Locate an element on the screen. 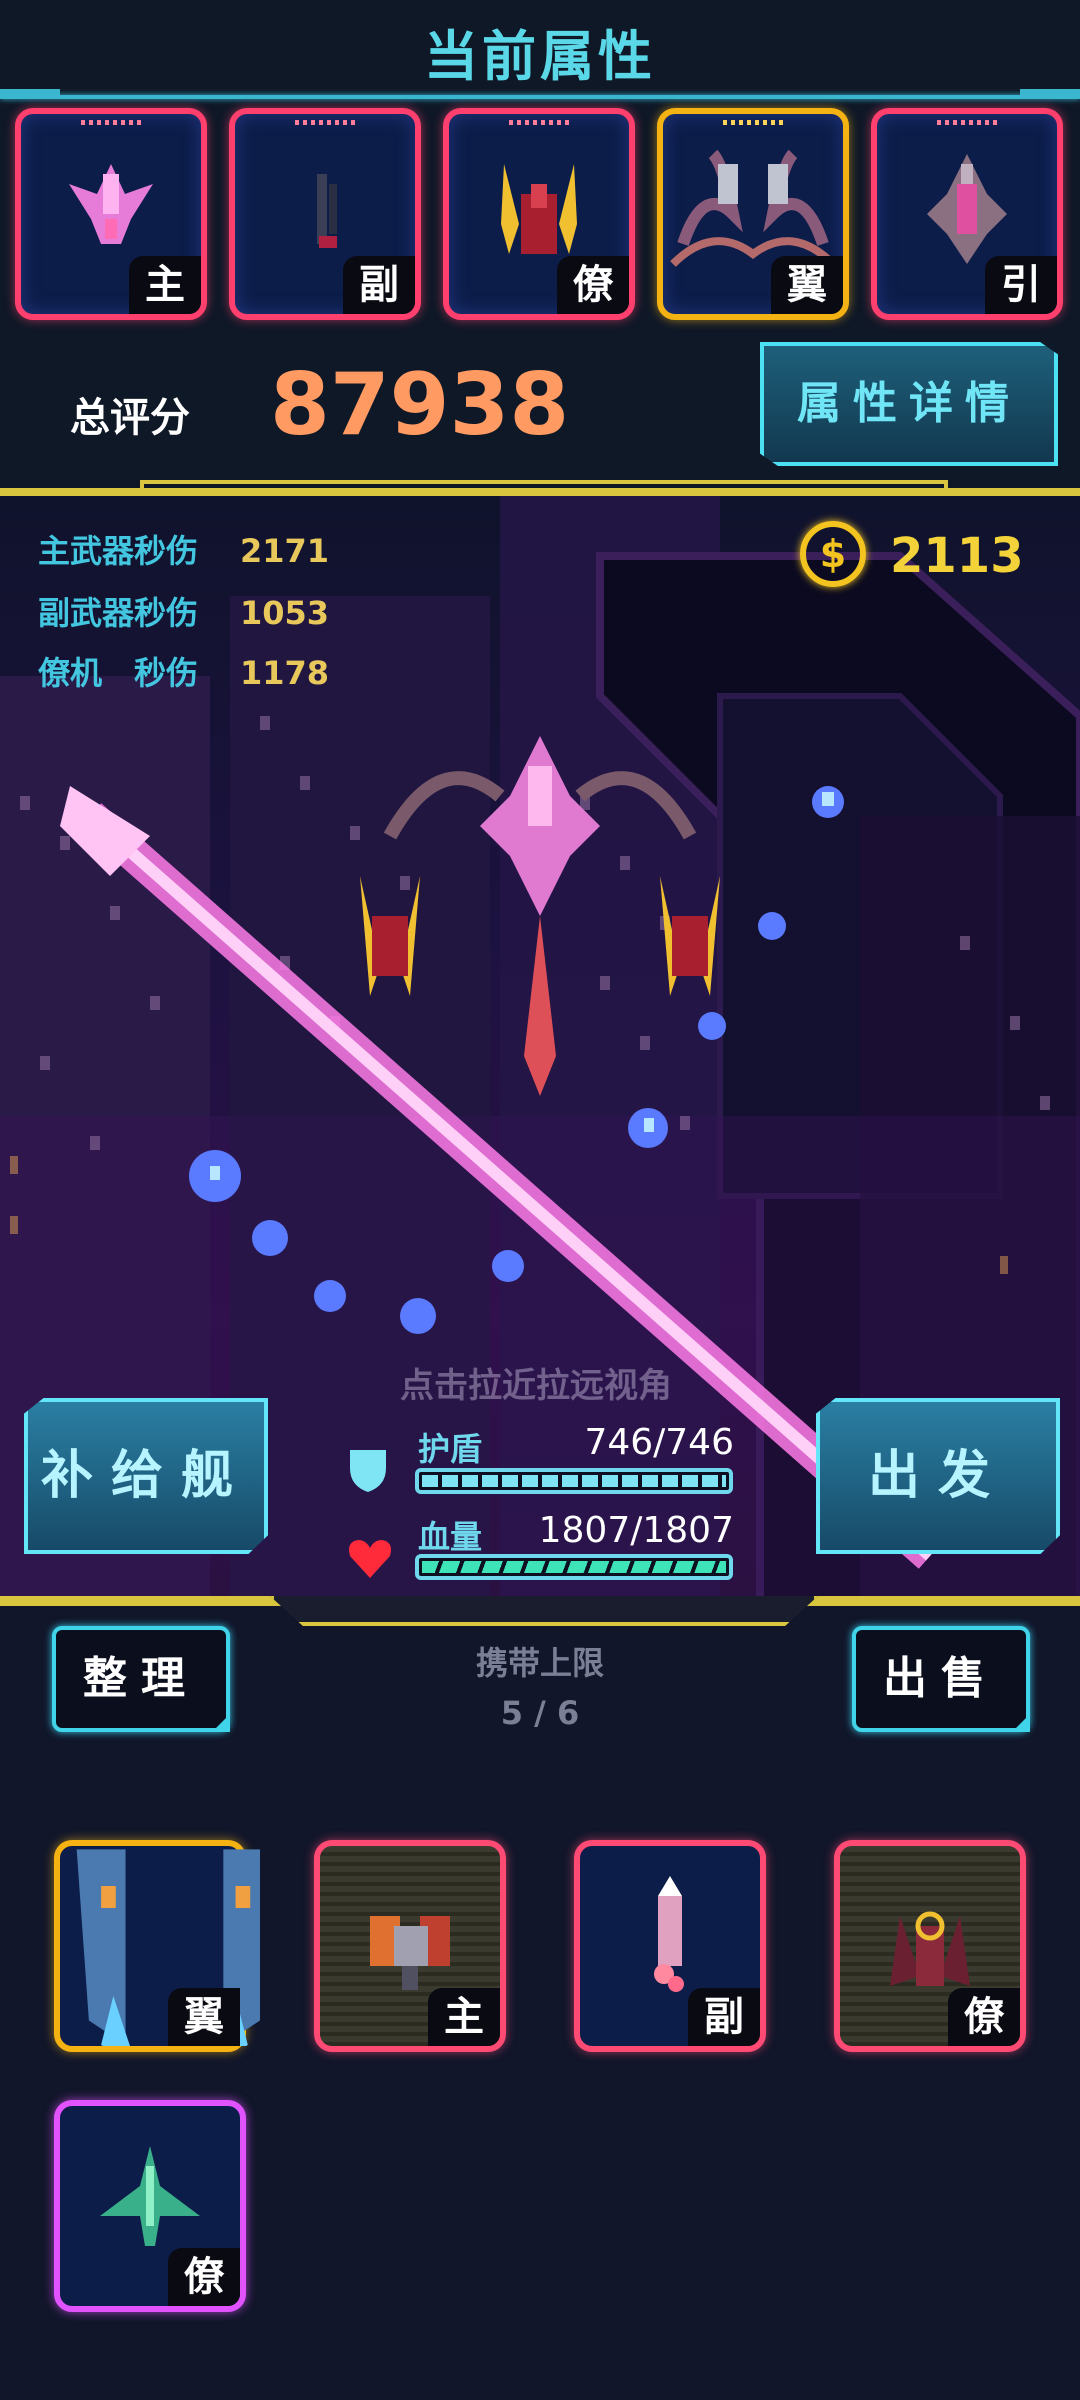  item-type-tag: 主 is located at coordinates (464, 2017).